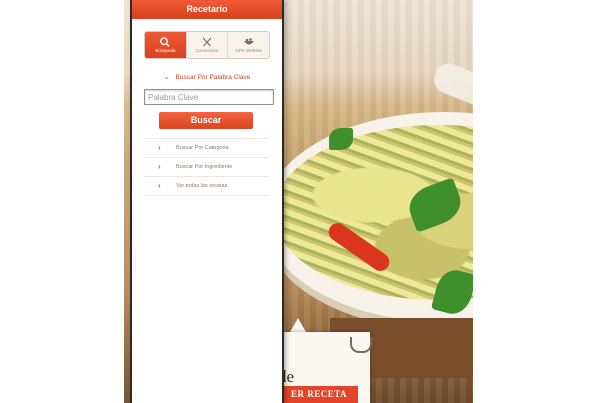 The height and width of the screenshot is (403, 600). What do you see at coordinates (298, 325) in the screenshot?
I see `card-notch` at bounding box center [298, 325].